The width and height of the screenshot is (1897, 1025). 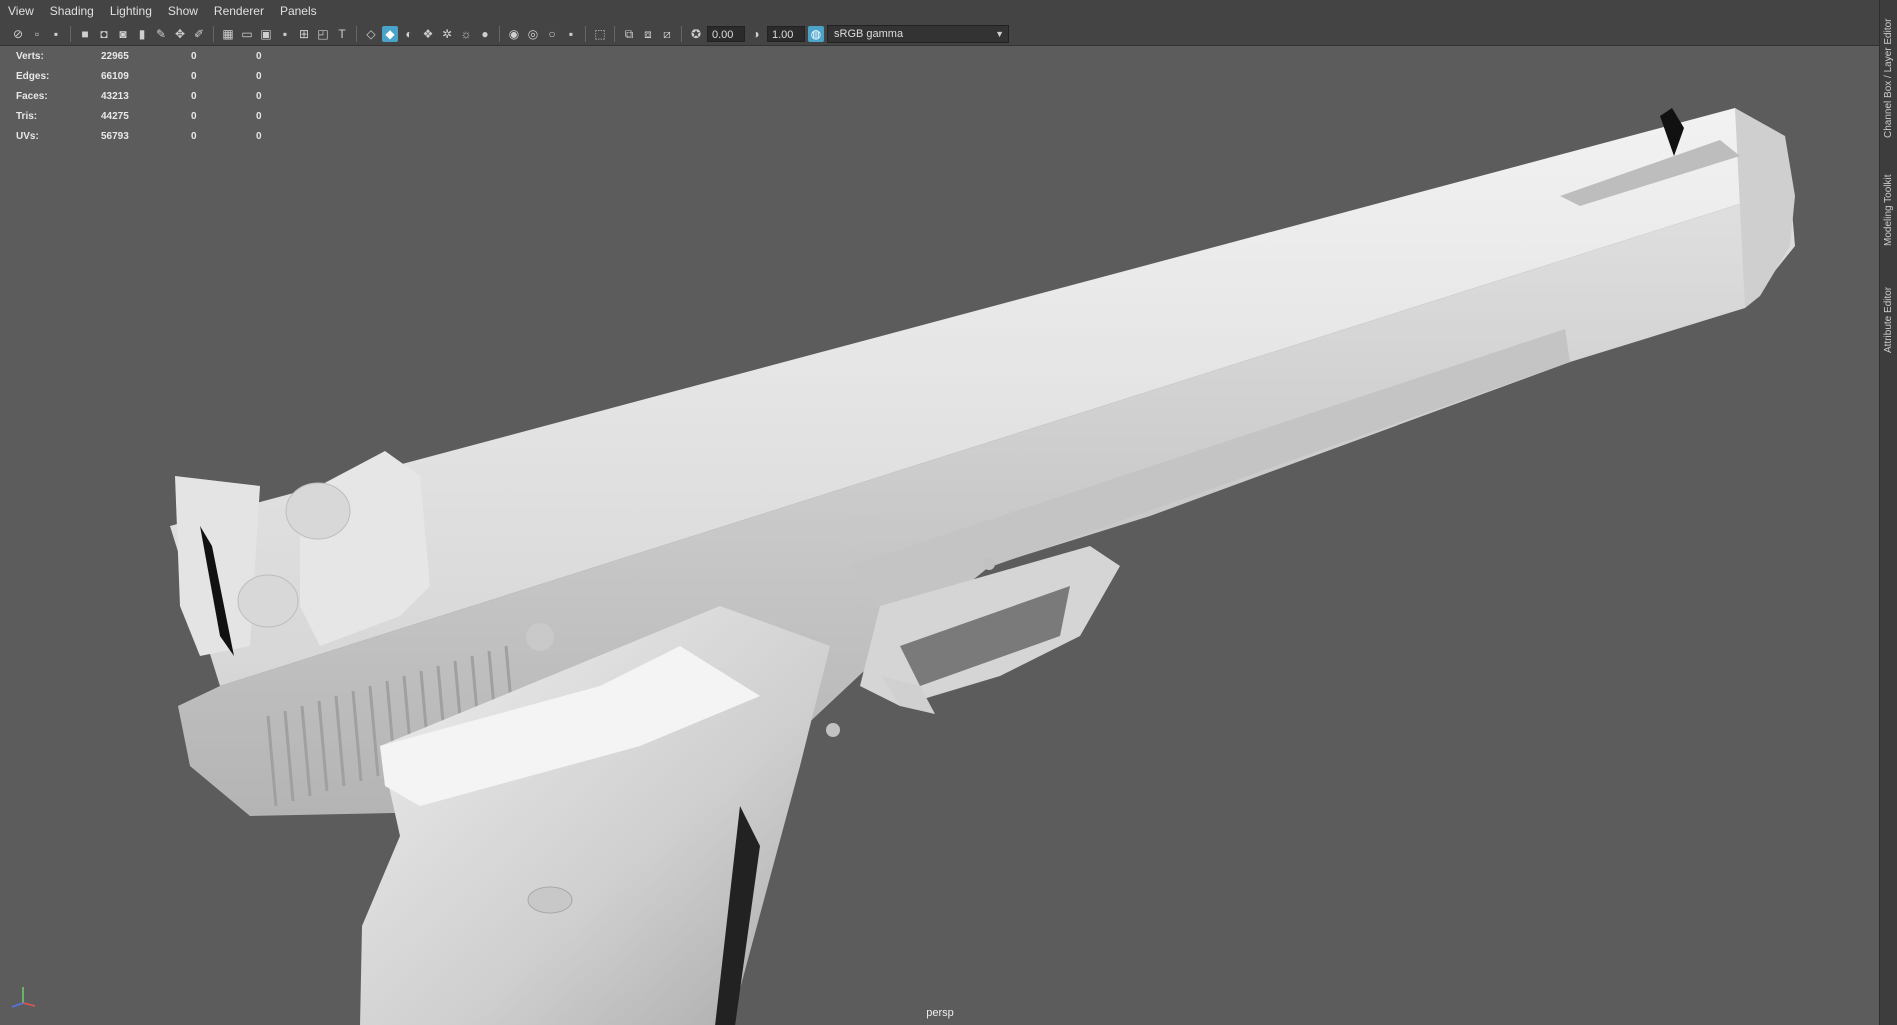 I want to click on gate-mask-icon: ▪, so click(x=285, y=34).